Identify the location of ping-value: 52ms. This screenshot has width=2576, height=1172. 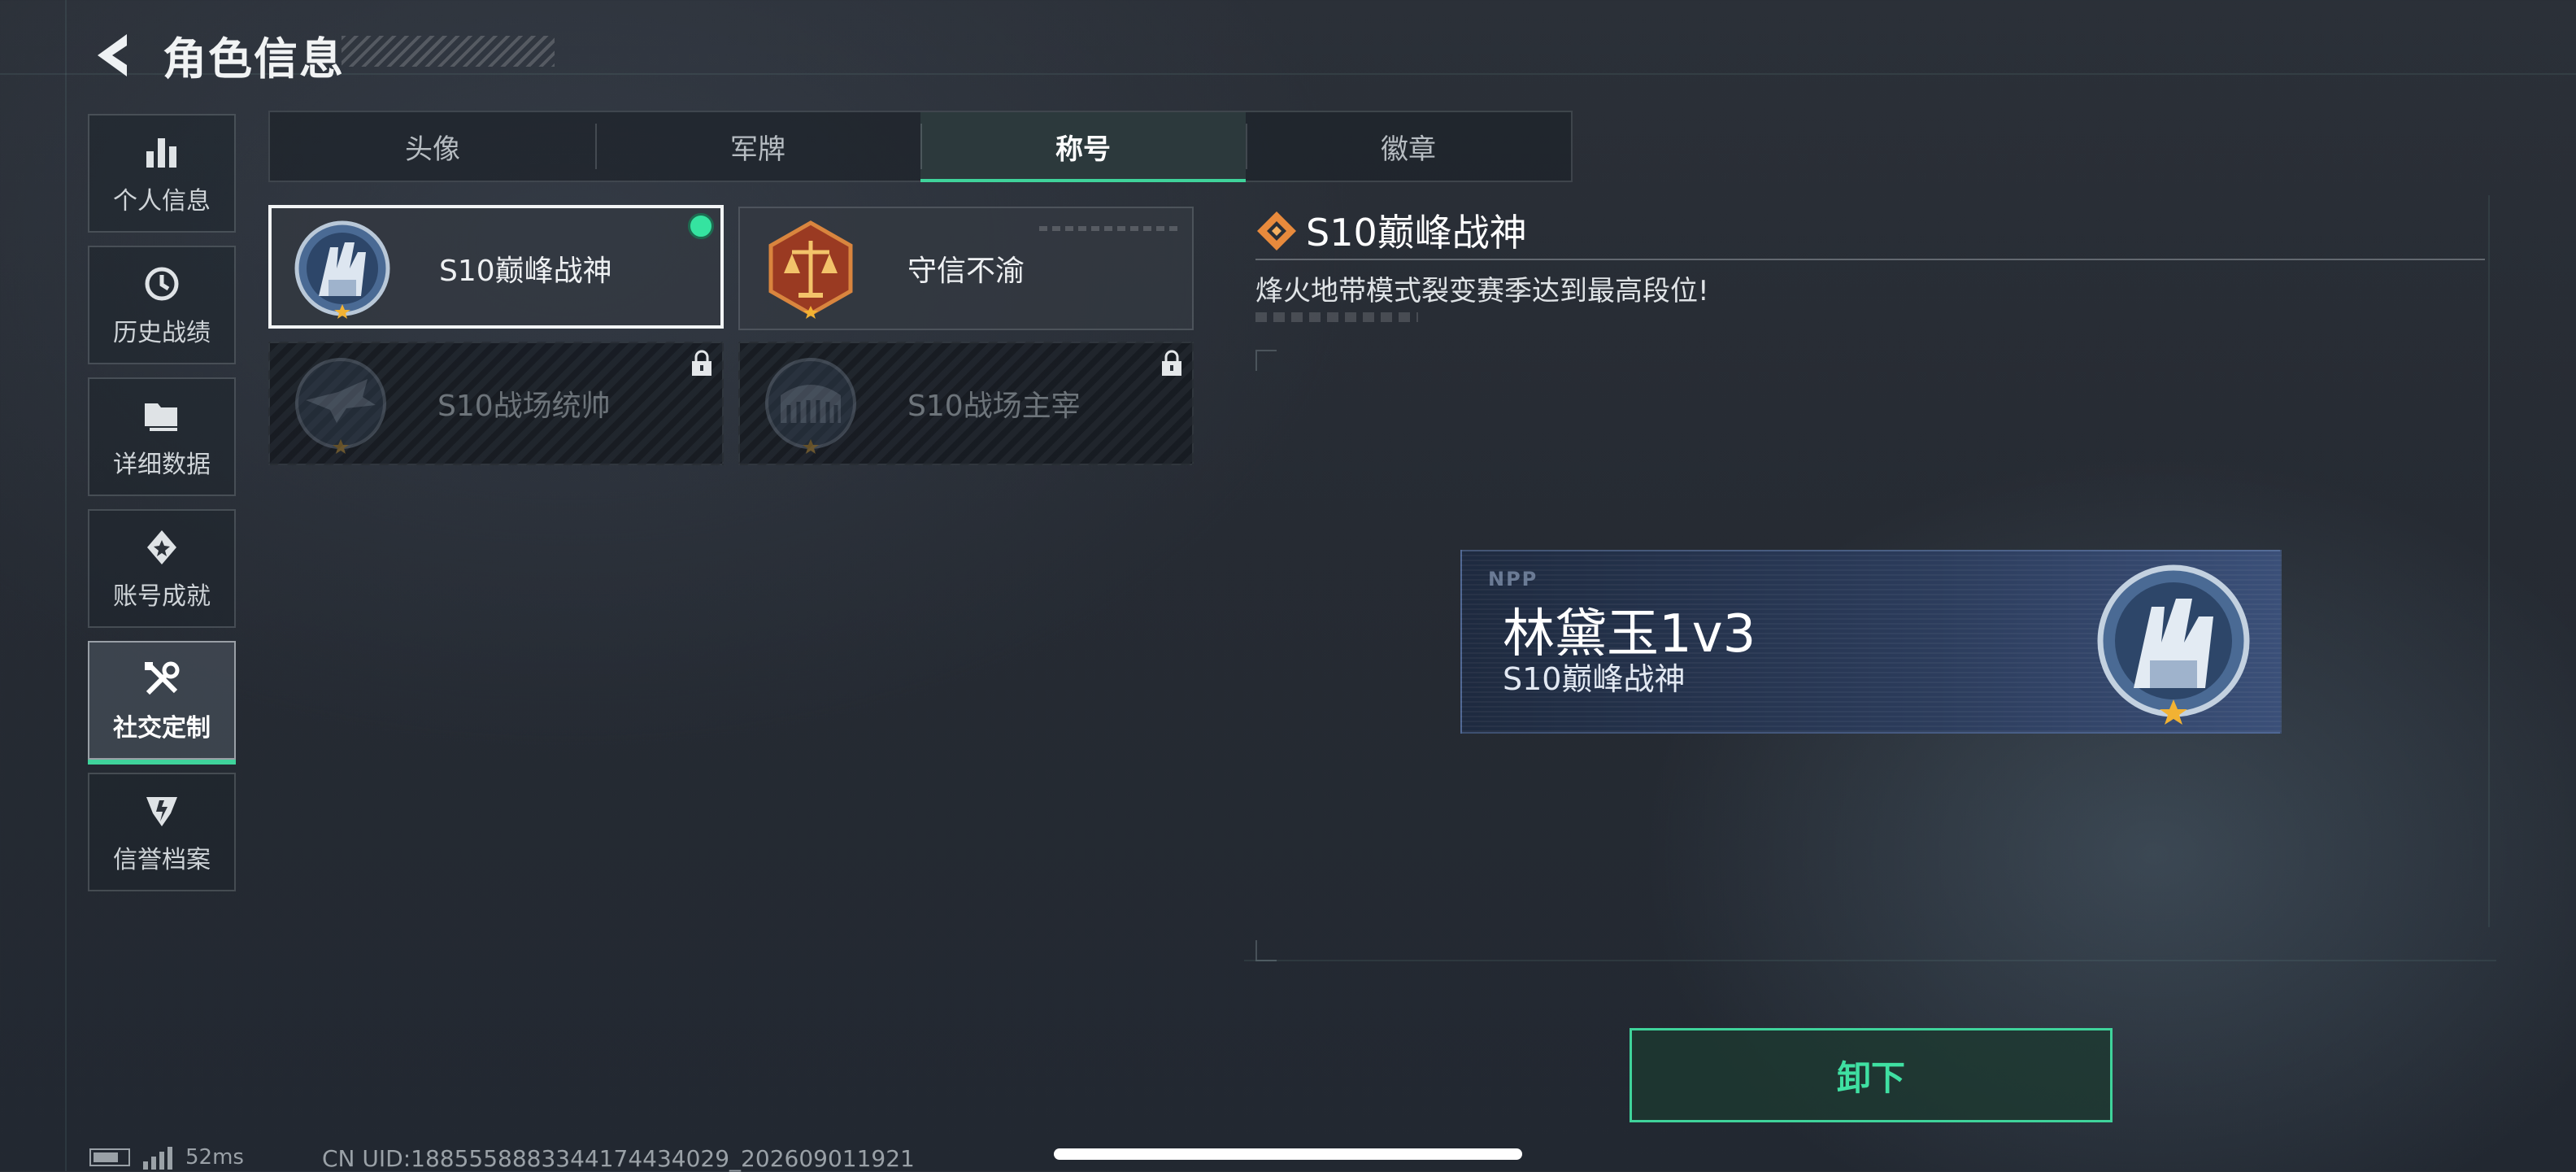
(215, 1157).